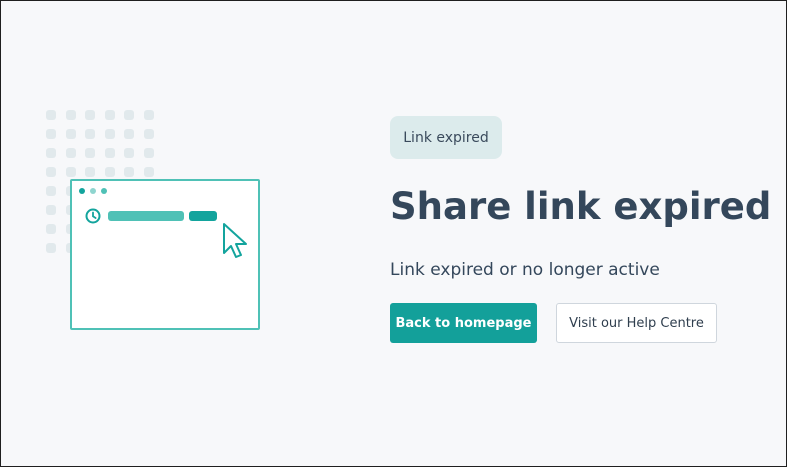 This screenshot has width=787, height=467. I want to click on status-badge-label: Link expired, so click(446, 137).